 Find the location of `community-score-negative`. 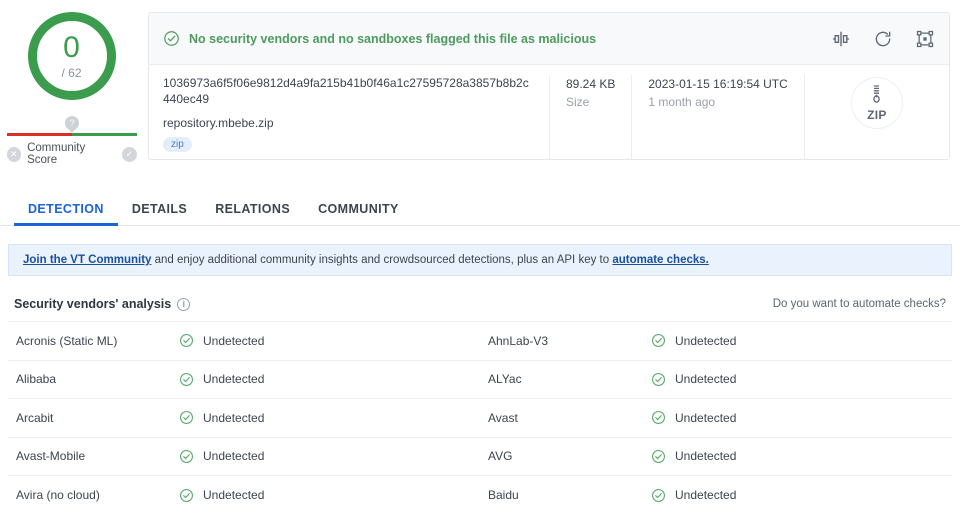

community-score-negative is located at coordinates (39, 134).